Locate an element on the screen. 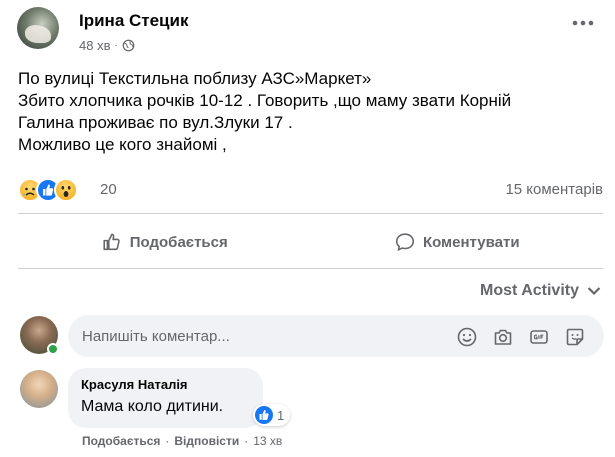 Image resolution: width=615 pixels, height=457 pixels. comment-button-label: Коментувати is located at coordinates (471, 242).